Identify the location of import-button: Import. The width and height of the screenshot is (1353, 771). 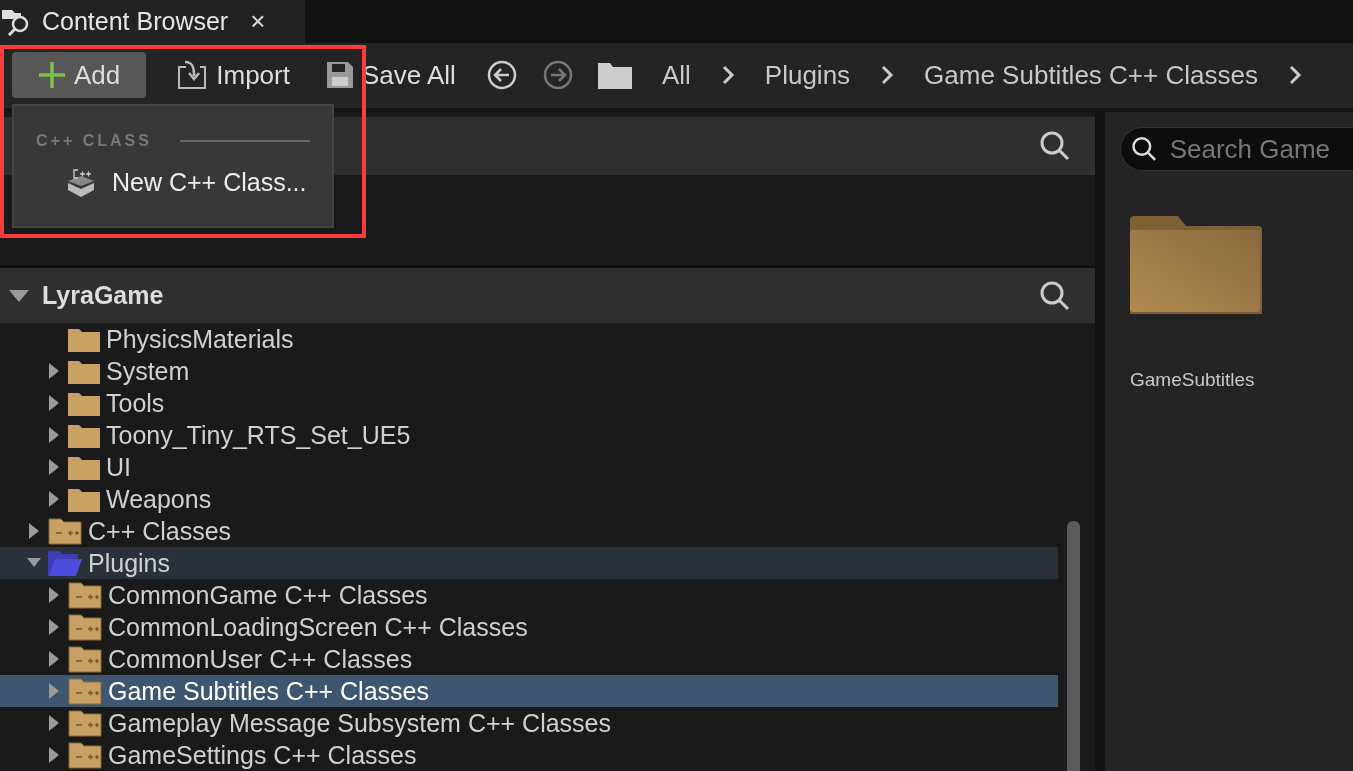
(233, 75).